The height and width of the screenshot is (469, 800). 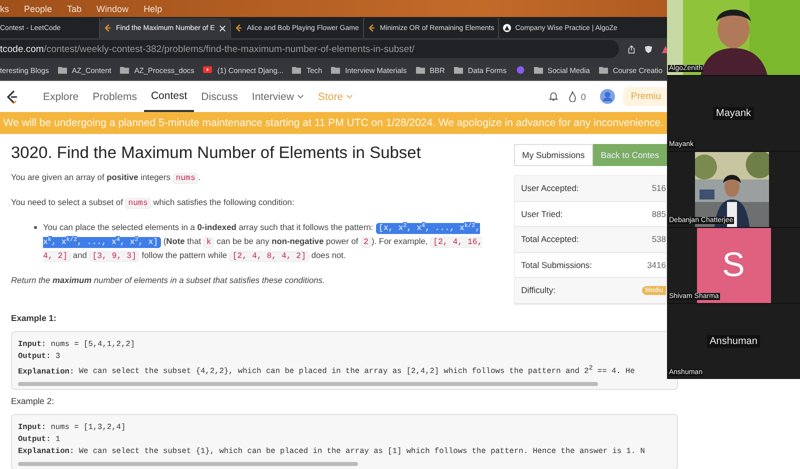 What do you see at coordinates (659, 213) in the screenshot?
I see `stat-value: 885` at bounding box center [659, 213].